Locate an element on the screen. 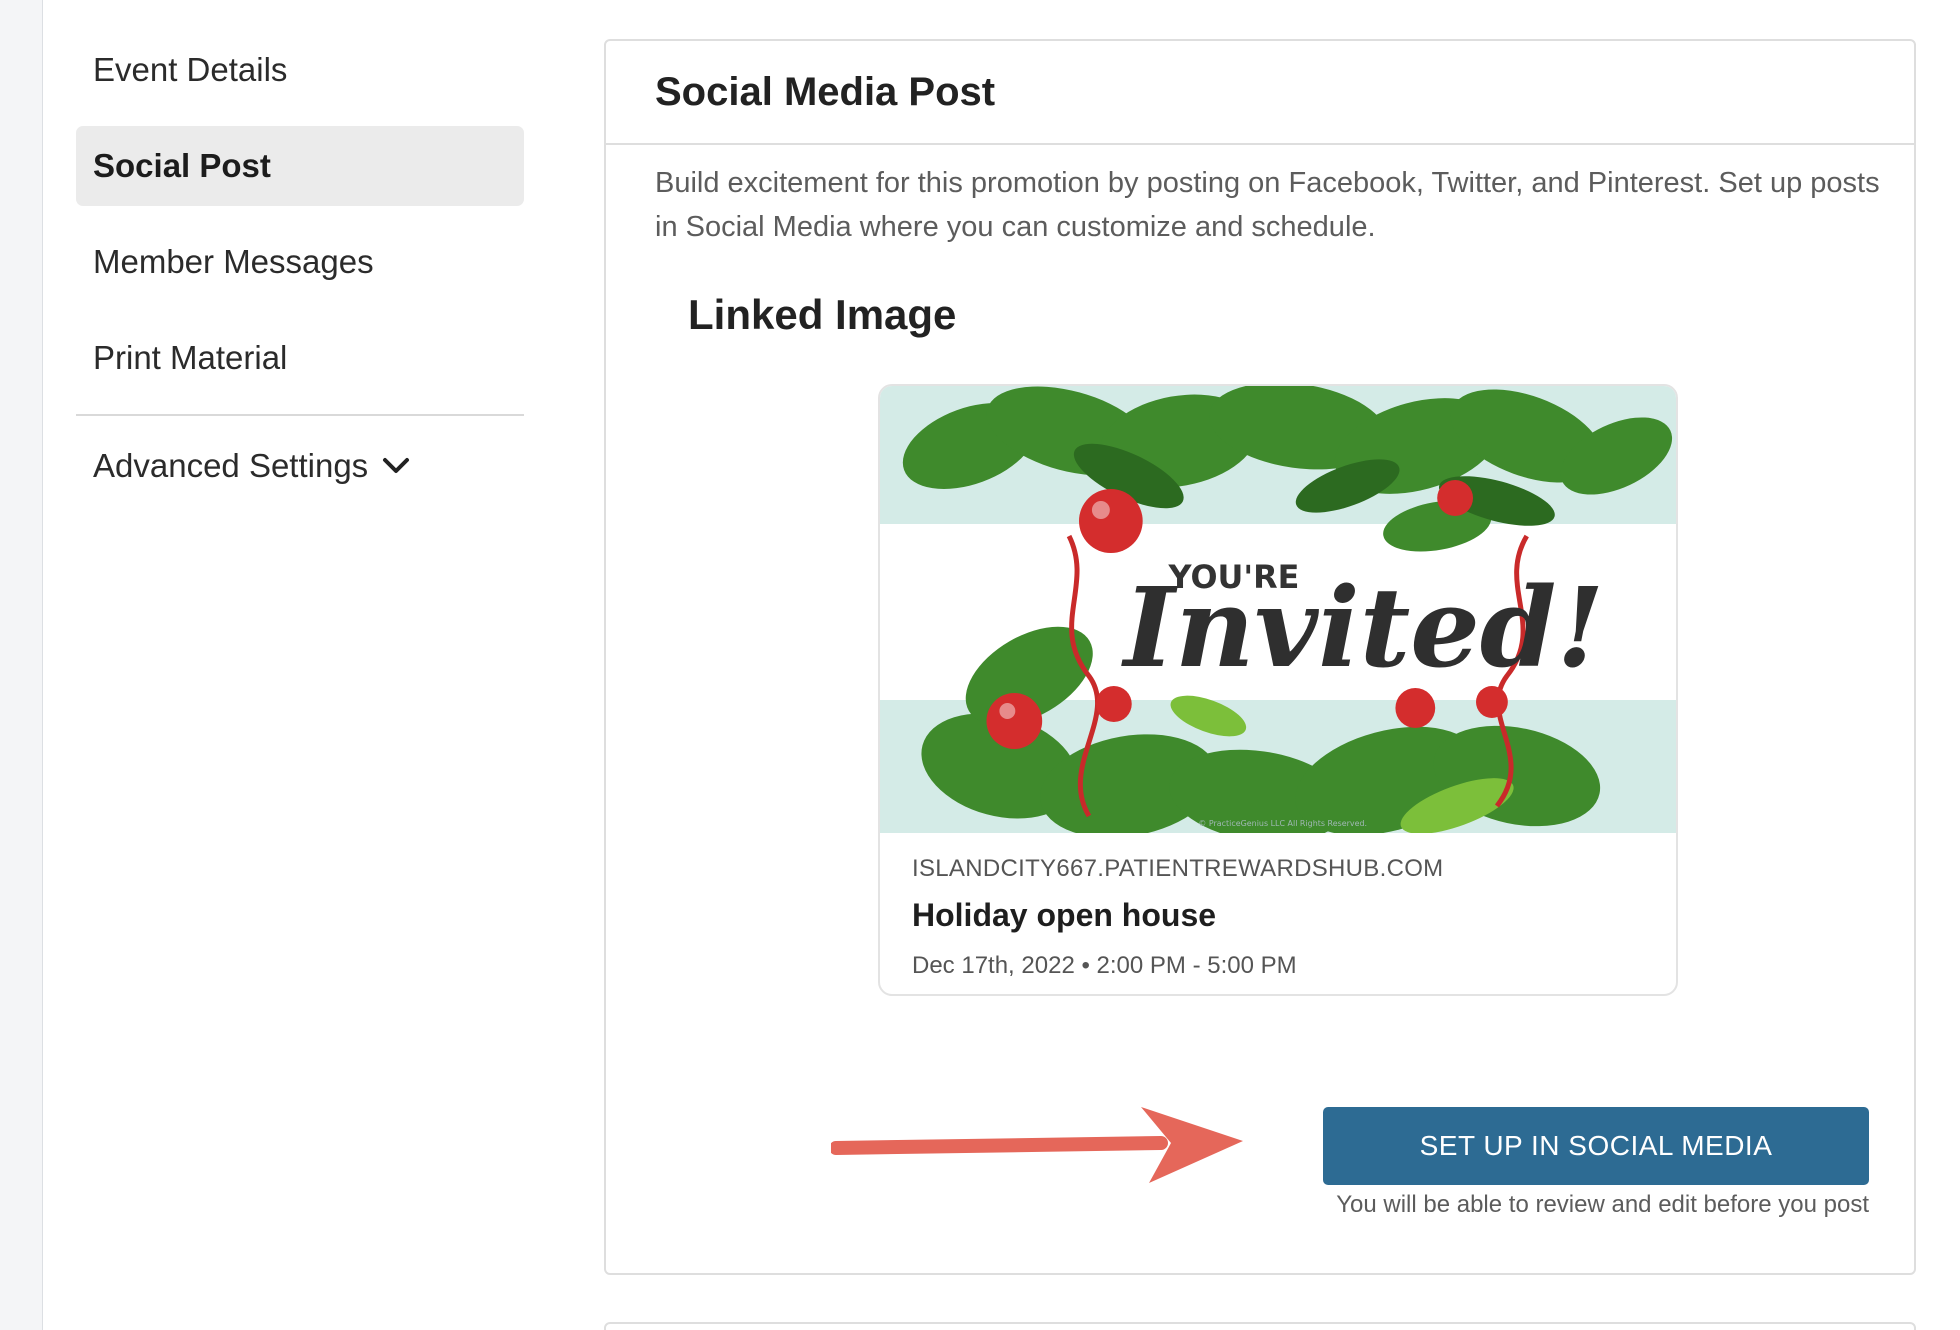 The height and width of the screenshot is (1330, 1960). card-title: Social Media Post is located at coordinates (825, 91).